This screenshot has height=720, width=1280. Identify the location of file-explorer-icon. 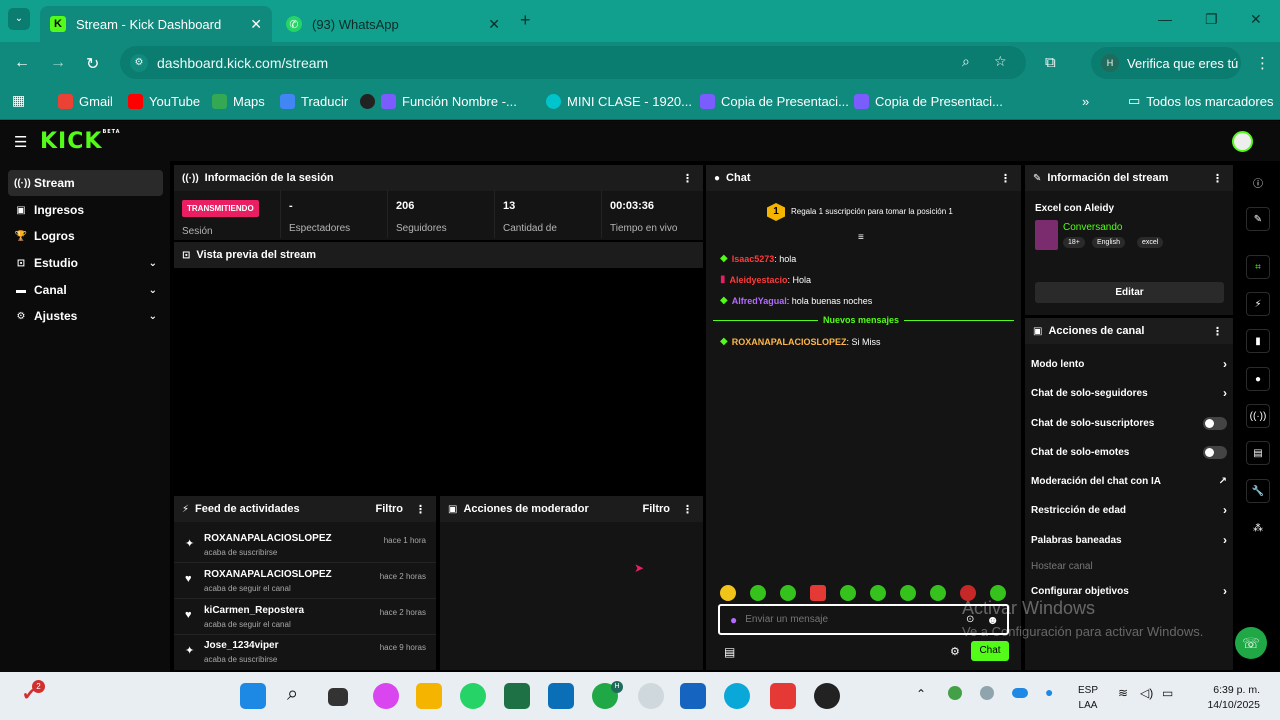
(429, 696).